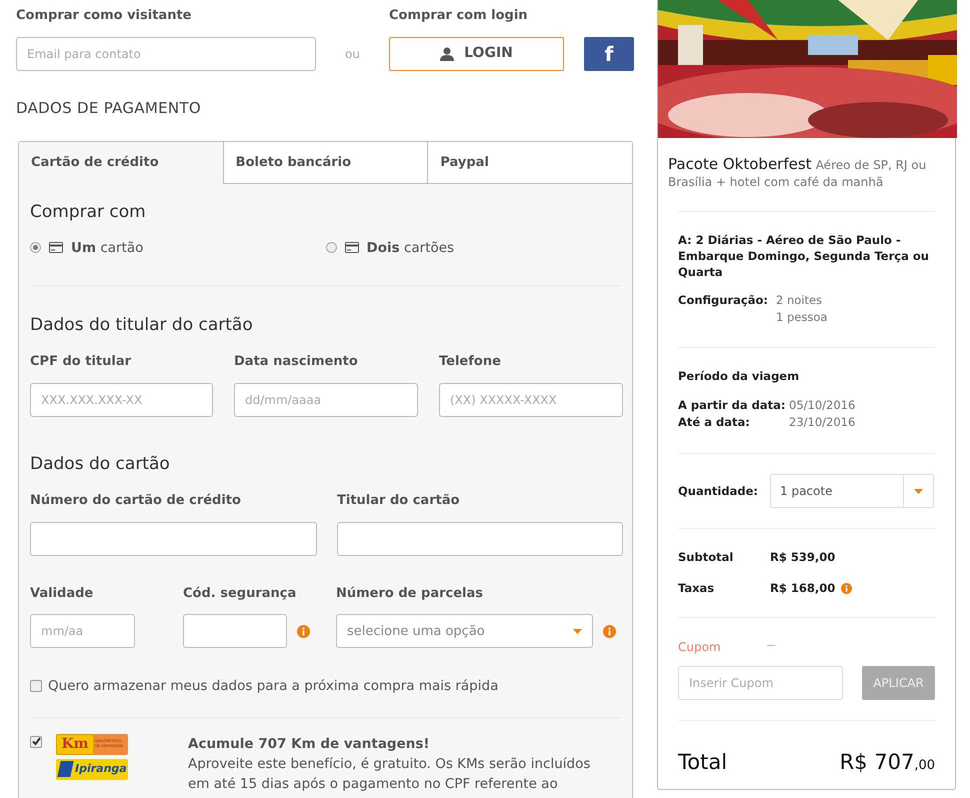  Describe the element at coordinates (803, 557) in the screenshot. I see `price-value: R$ 539,00` at that location.